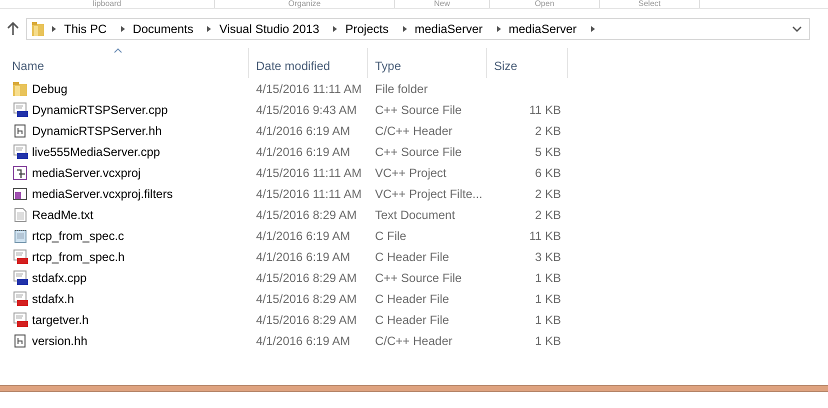 This screenshot has width=828, height=408. I want to click on file-name: stdafx.cpp, so click(59, 277).